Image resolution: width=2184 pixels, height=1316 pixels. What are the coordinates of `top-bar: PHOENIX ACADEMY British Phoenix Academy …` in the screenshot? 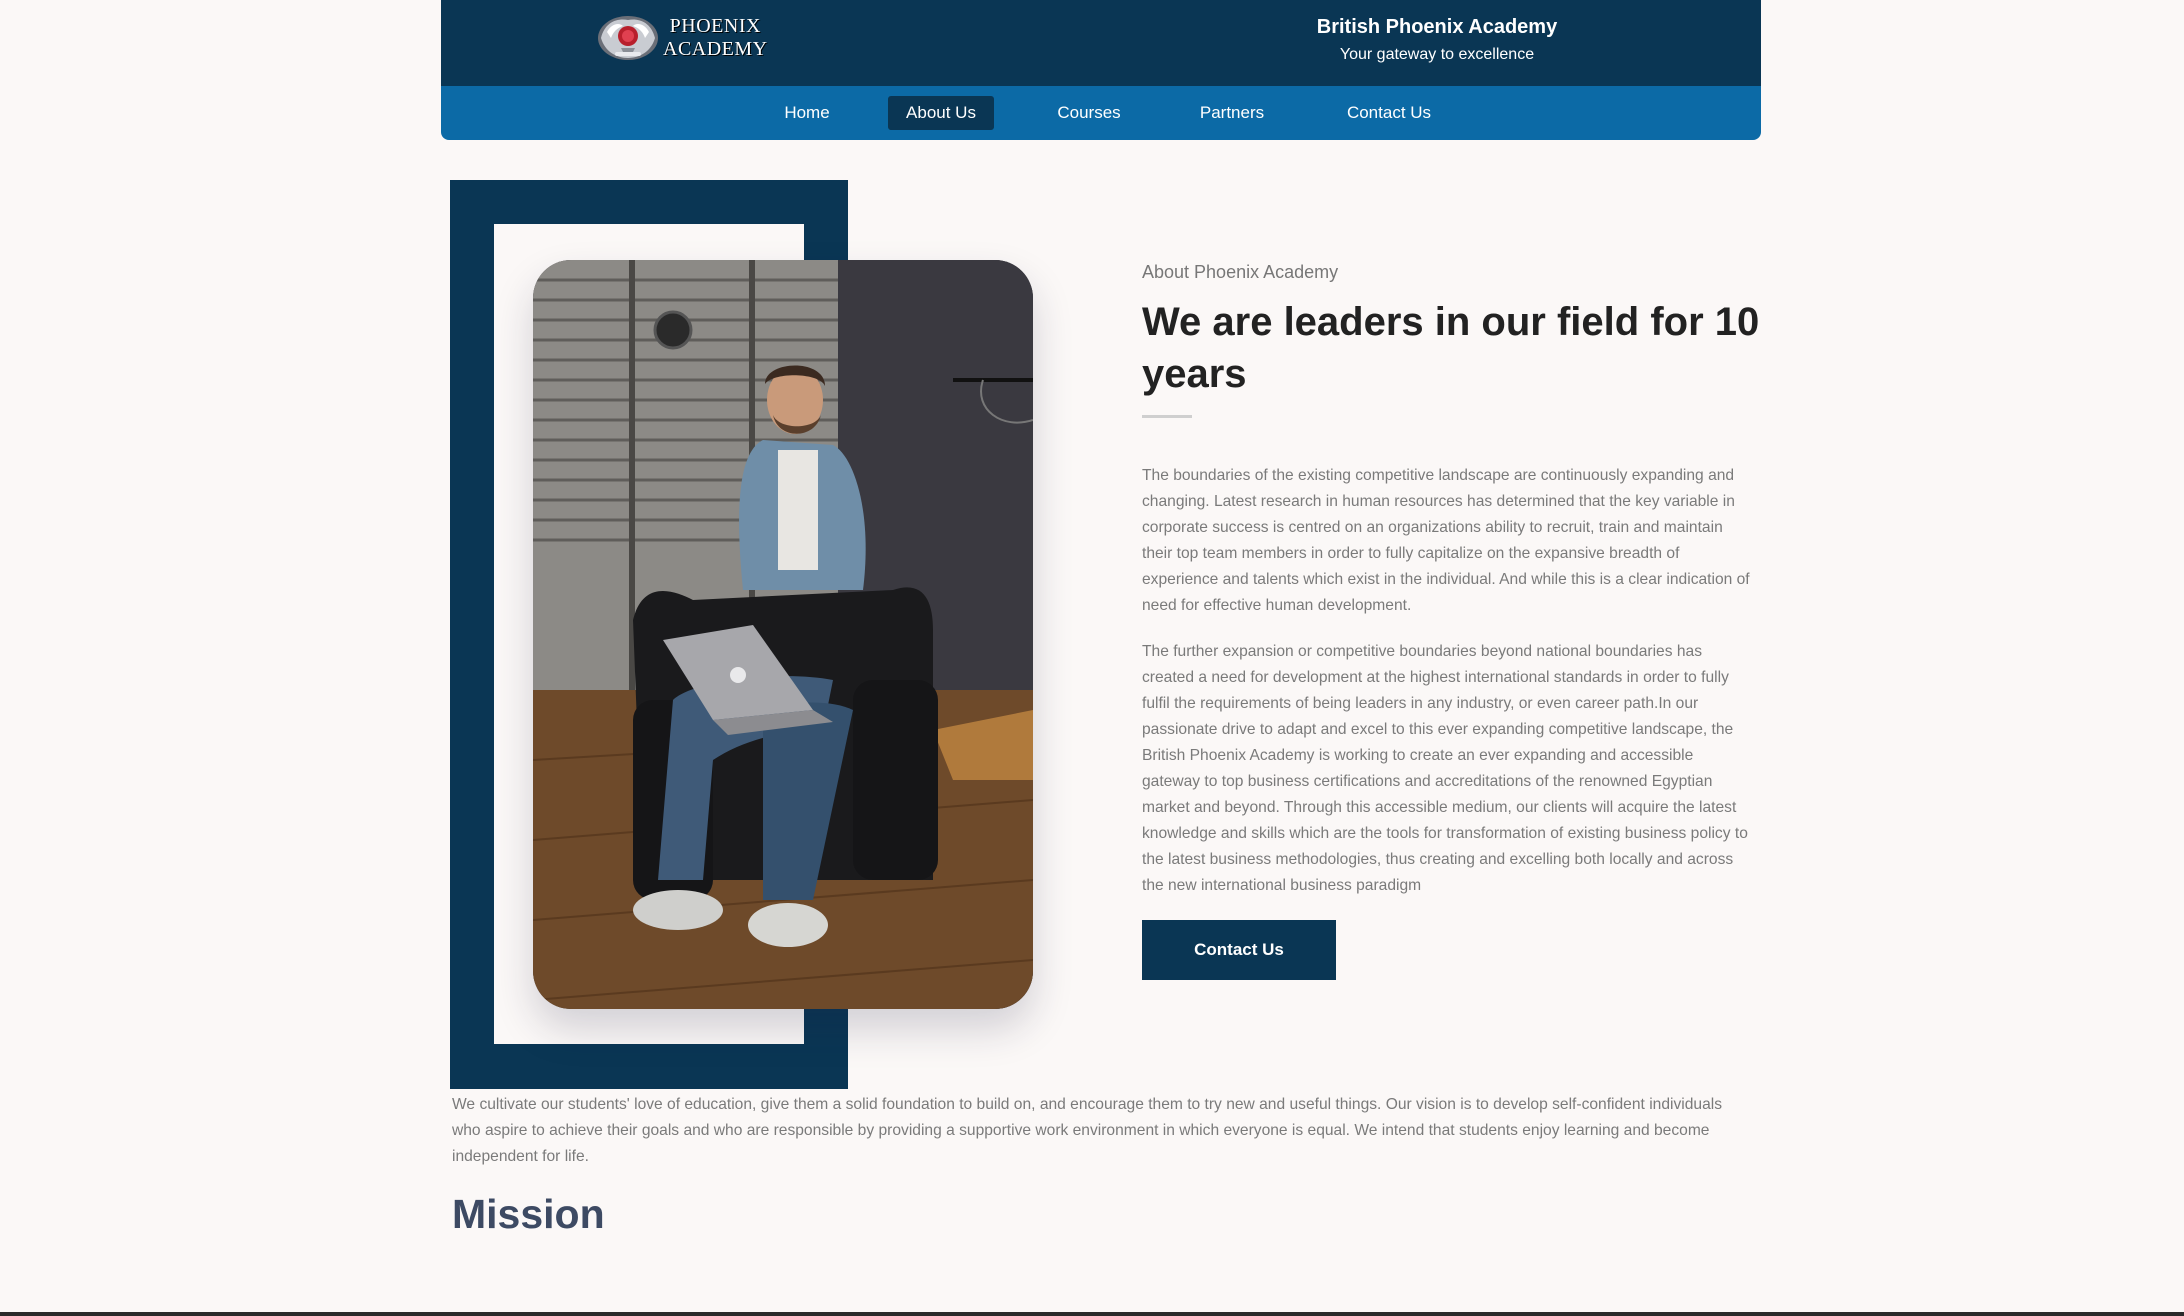 It's located at (1101, 43).